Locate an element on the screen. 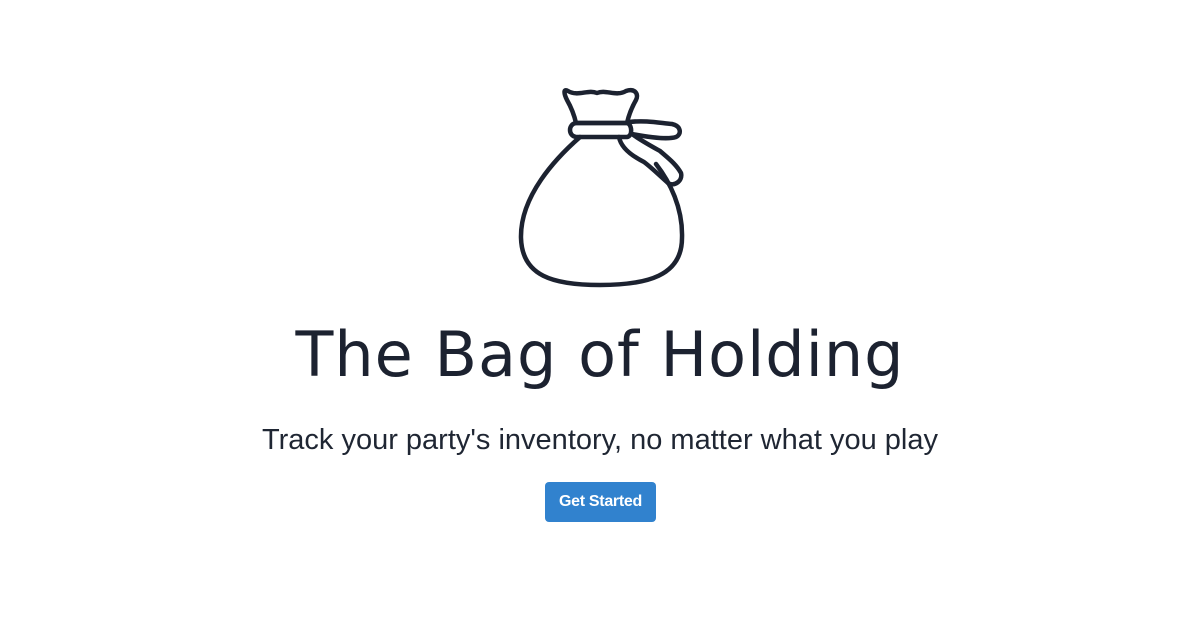 This screenshot has height=627, width=1200. page-title: The Bag of Holding is located at coordinates (600, 354).